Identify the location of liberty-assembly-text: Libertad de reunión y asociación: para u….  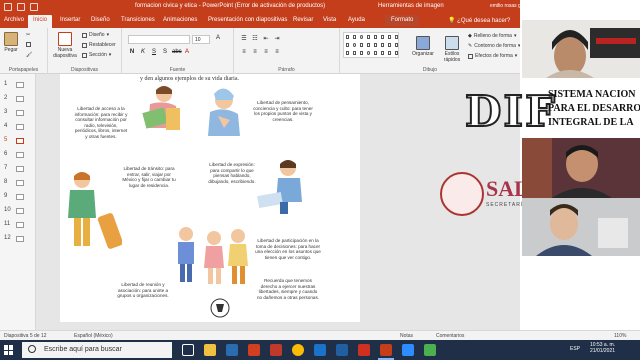
(143, 290).